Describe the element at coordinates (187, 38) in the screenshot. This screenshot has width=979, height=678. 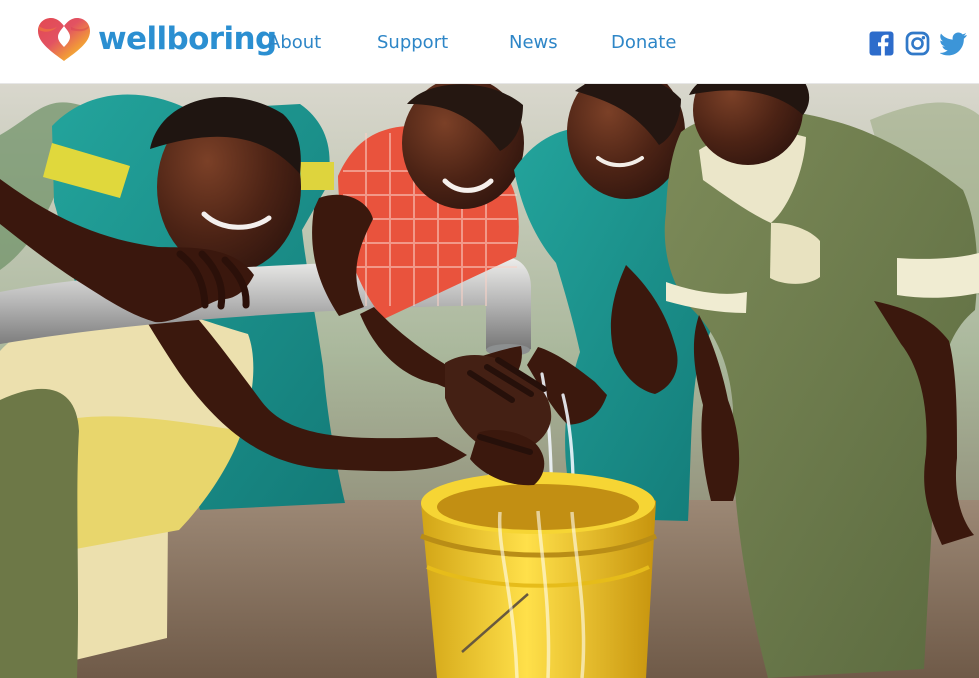
I see `brand-name: wellboring` at that location.